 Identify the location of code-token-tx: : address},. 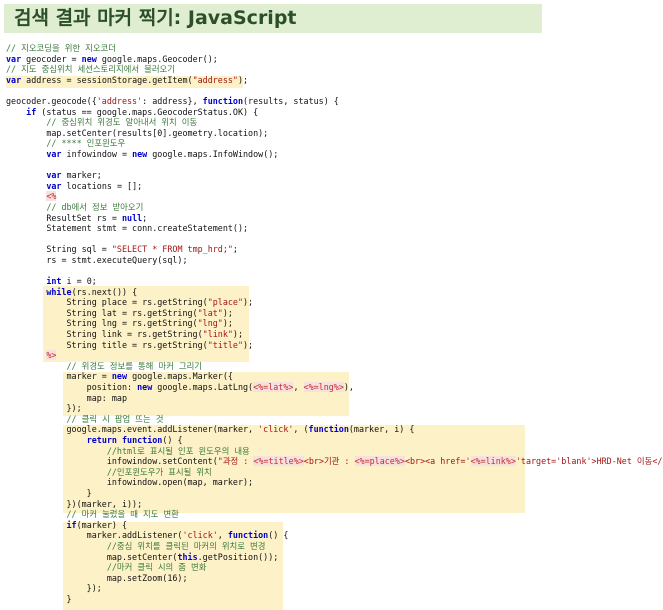
(172, 100).